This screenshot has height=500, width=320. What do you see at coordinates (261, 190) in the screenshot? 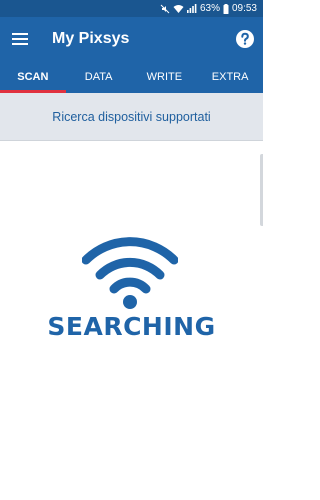
I see `side-drawer-handle` at bounding box center [261, 190].